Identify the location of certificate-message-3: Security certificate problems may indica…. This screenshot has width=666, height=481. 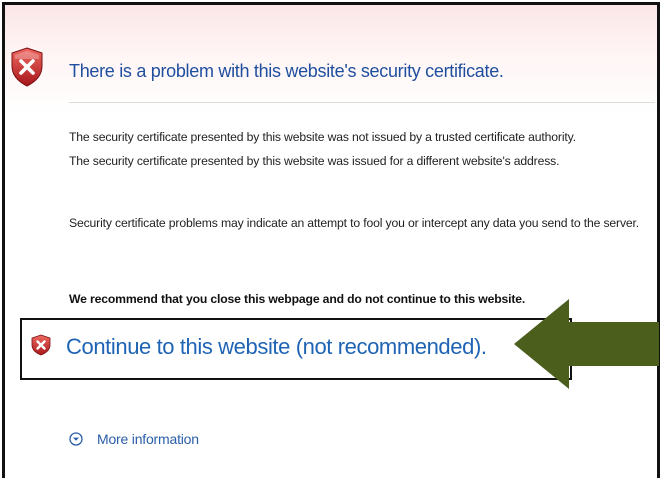
(354, 223).